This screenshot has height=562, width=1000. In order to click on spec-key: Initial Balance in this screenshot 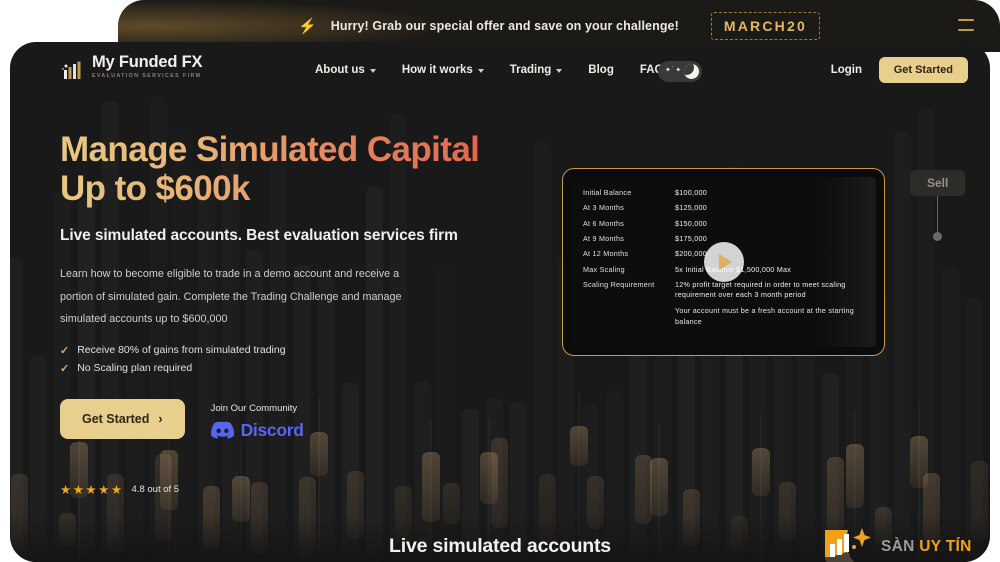, I will do `click(607, 192)`.